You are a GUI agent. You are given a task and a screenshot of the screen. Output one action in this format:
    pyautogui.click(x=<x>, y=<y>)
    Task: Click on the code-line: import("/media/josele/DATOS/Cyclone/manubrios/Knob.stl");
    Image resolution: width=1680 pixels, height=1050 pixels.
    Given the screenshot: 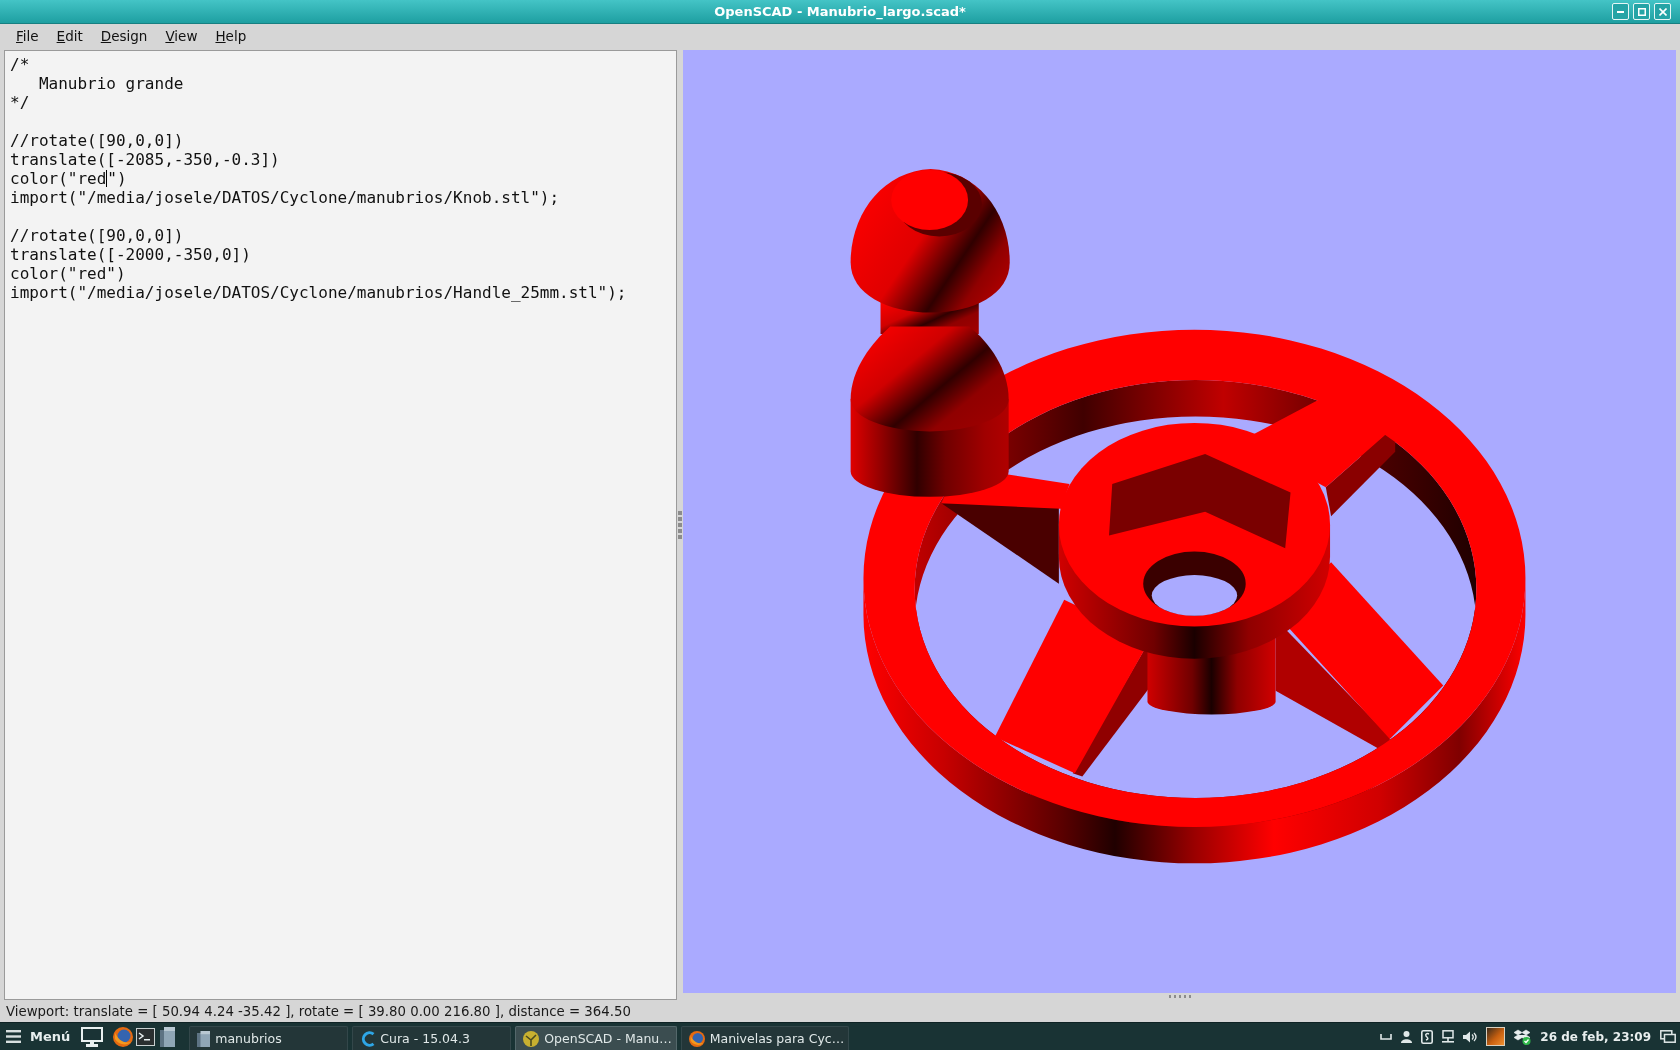 What is the action you would take?
    pyautogui.click(x=285, y=197)
    